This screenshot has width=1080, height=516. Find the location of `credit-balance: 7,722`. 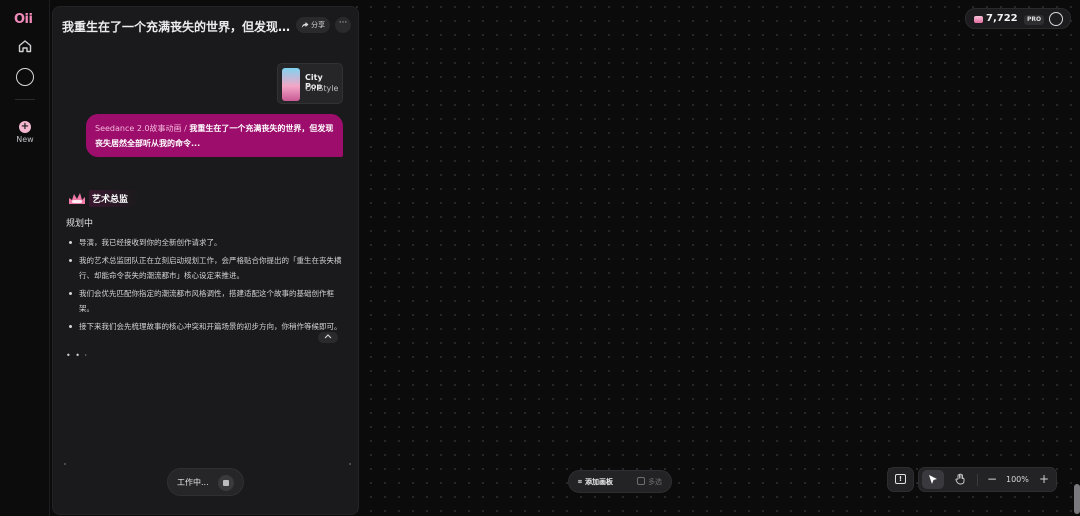

credit-balance: 7,722 is located at coordinates (1002, 18).